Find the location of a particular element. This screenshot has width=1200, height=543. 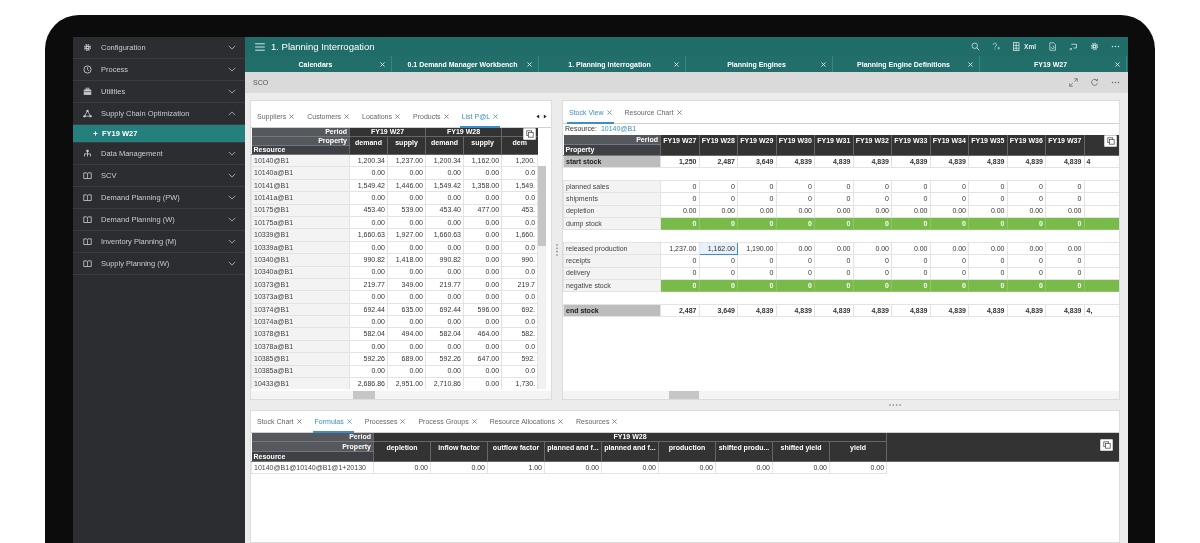

plus-icon is located at coordinates (95, 133).